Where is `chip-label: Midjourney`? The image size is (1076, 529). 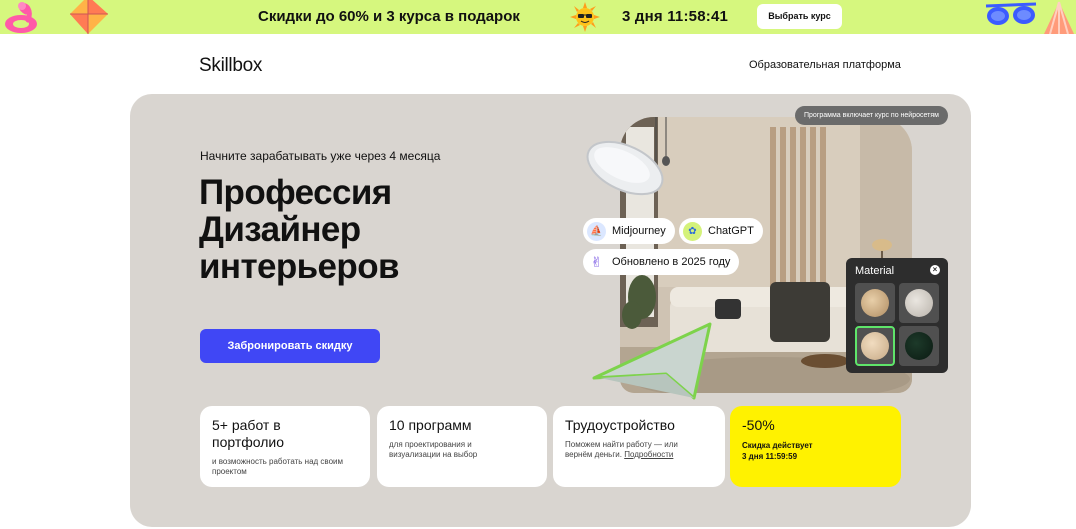
chip-label: Midjourney is located at coordinates (639, 231).